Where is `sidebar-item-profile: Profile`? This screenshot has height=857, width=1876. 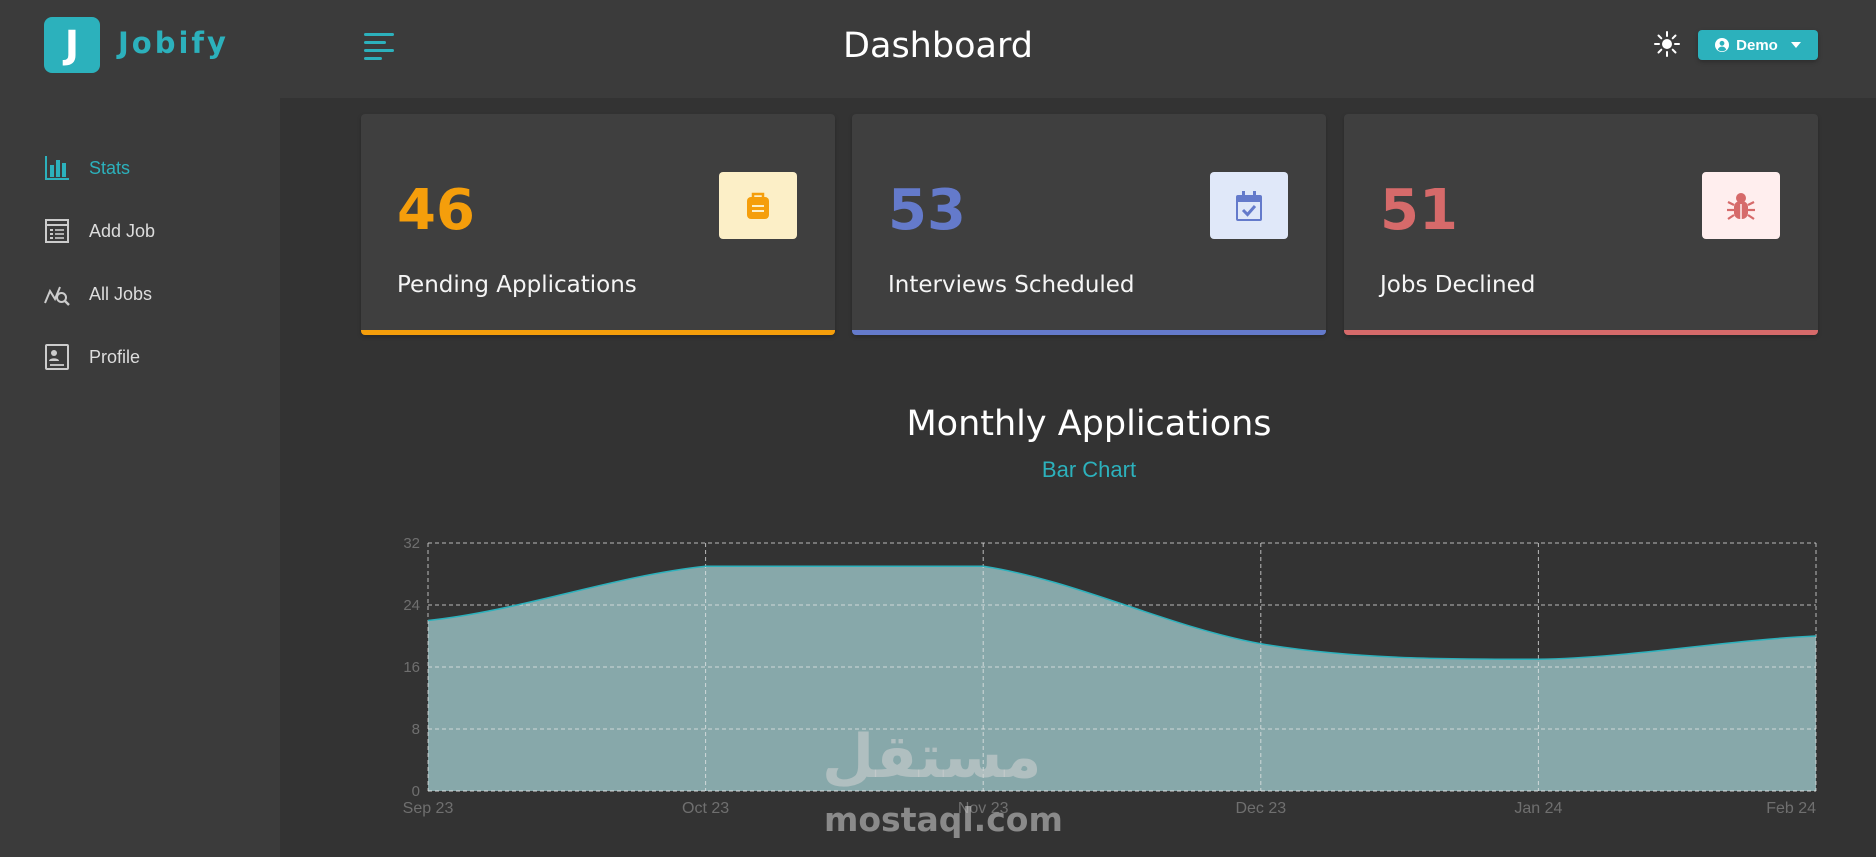 sidebar-item-profile: Profile is located at coordinates (92, 357).